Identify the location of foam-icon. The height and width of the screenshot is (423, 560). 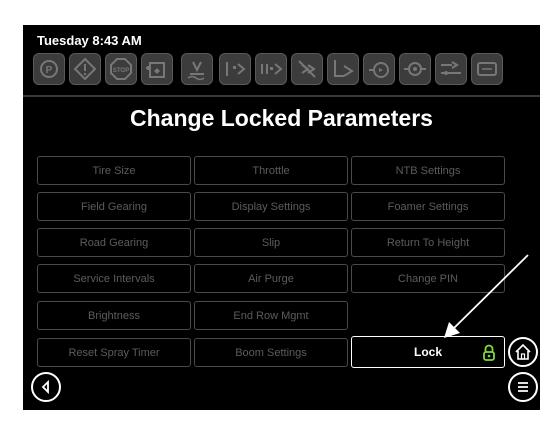
(415, 69).